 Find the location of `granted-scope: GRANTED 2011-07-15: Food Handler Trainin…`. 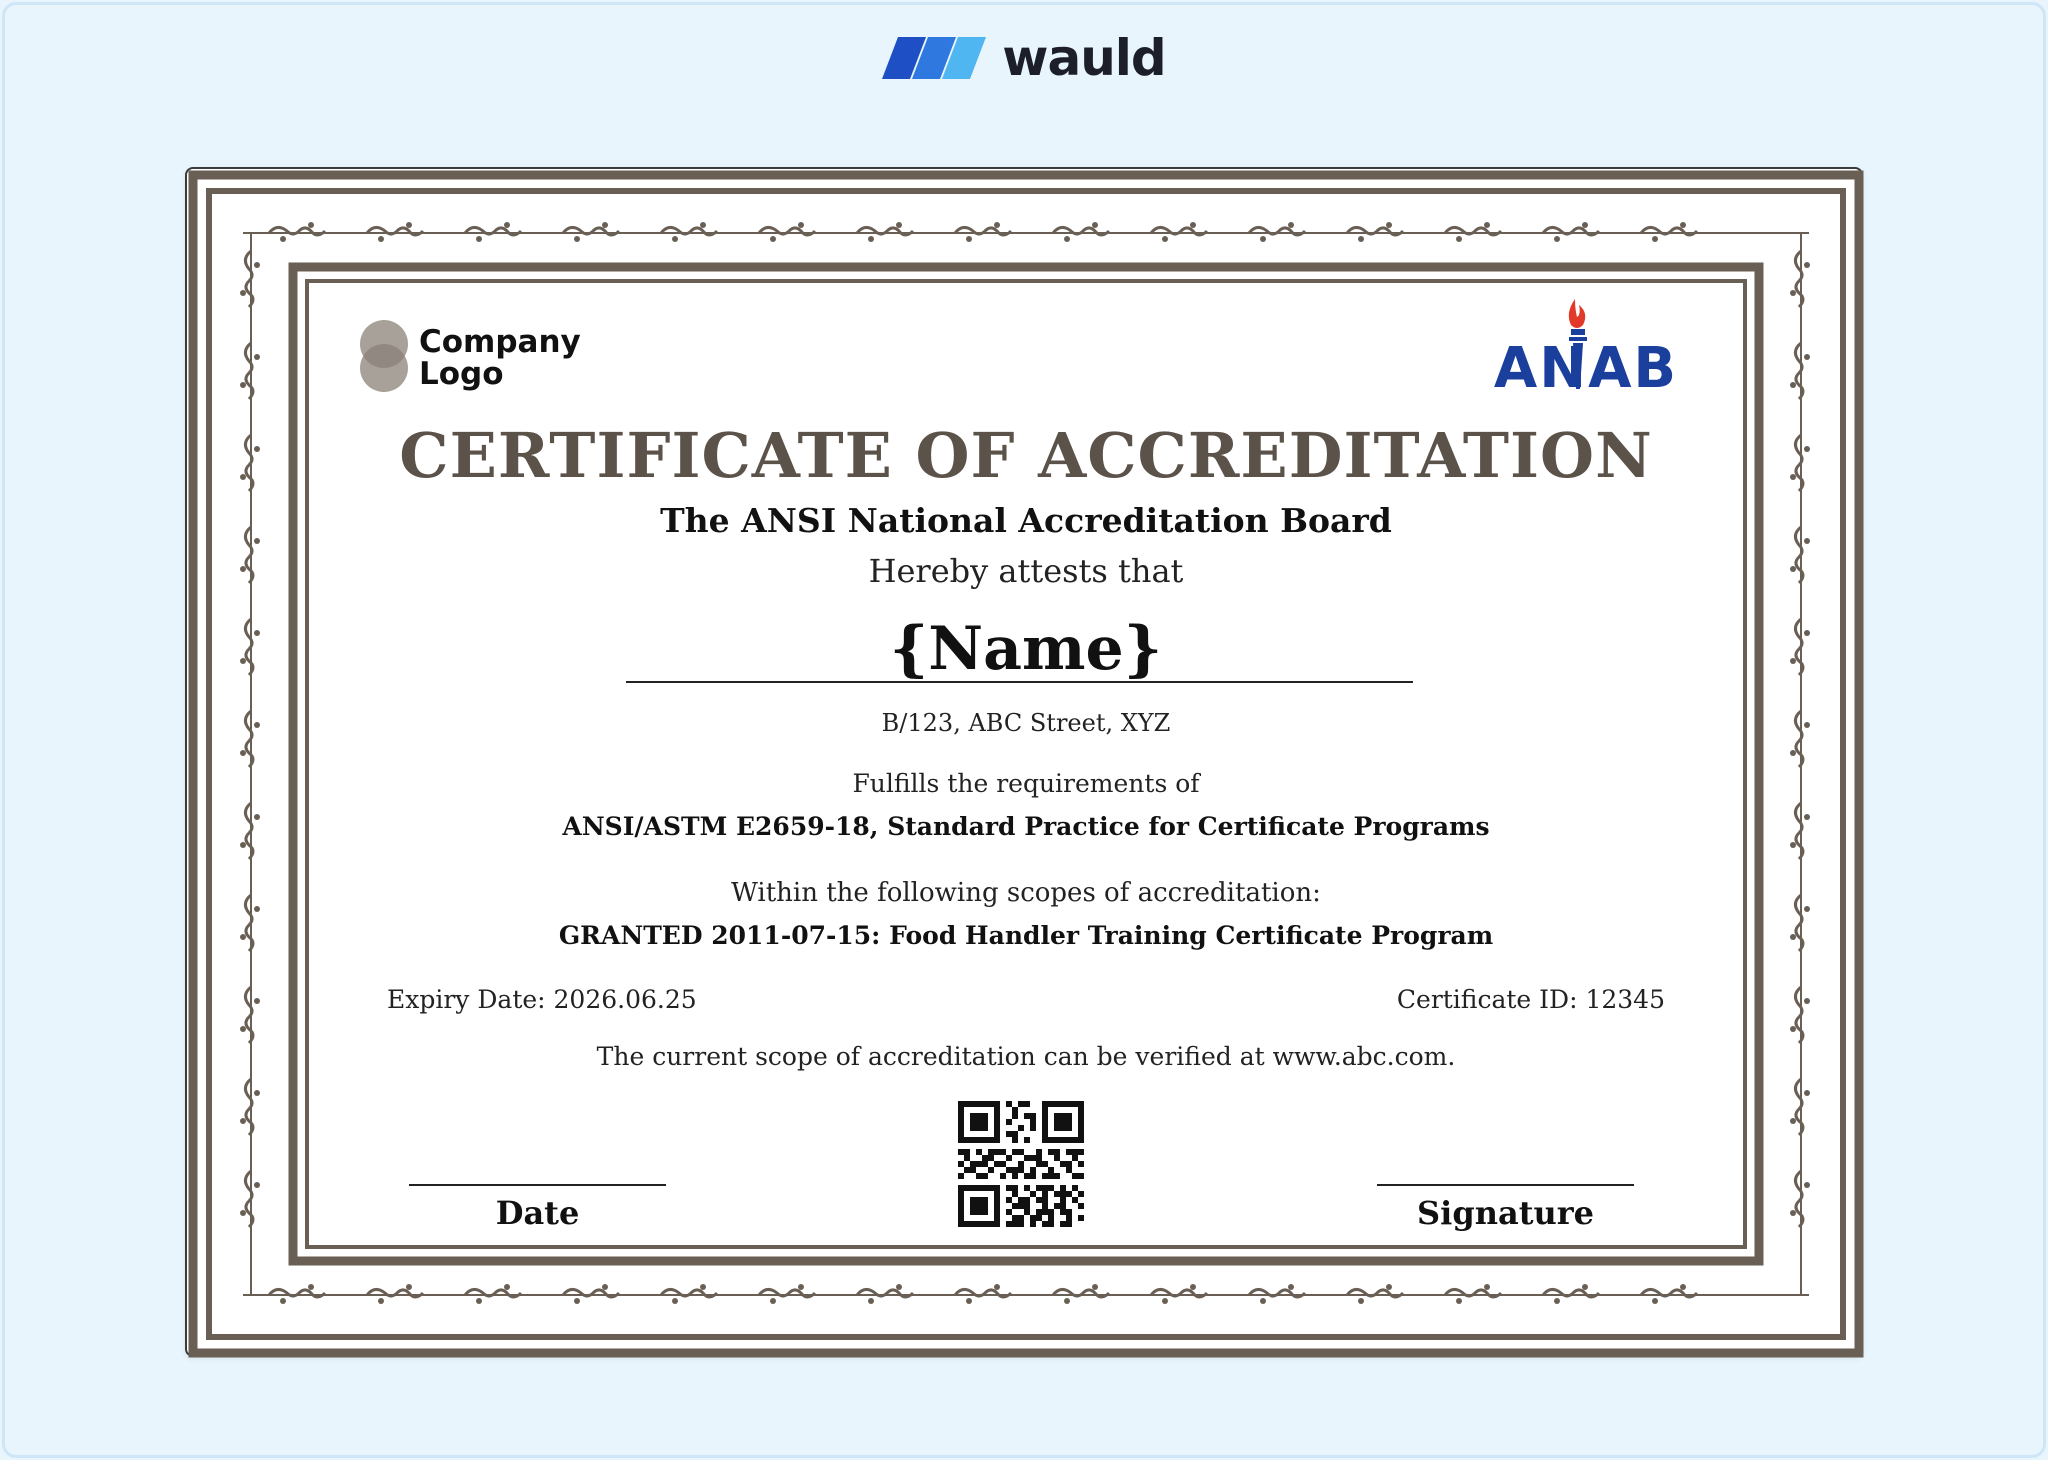

granted-scope: GRANTED 2011-07-15: Food Handler Trainin… is located at coordinates (1026, 935).